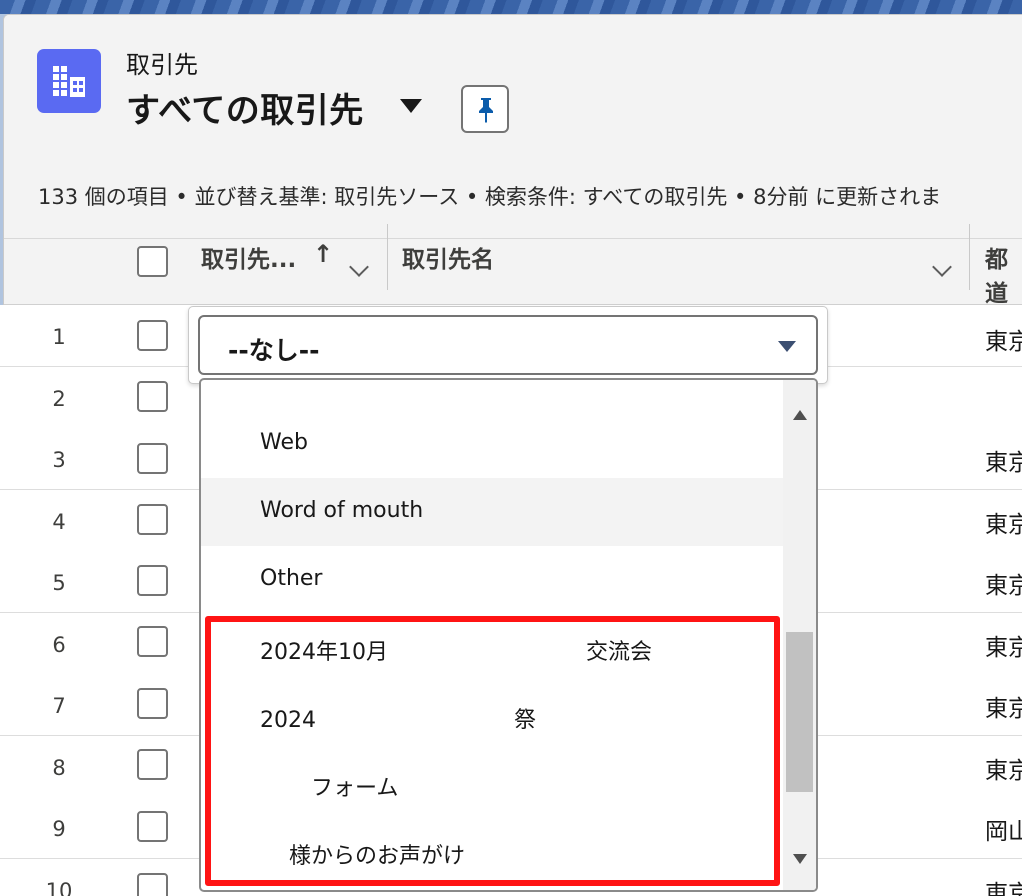 The image size is (1022, 896). What do you see at coordinates (59, 337) in the screenshot?
I see `row-number: 1` at bounding box center [59, 337].